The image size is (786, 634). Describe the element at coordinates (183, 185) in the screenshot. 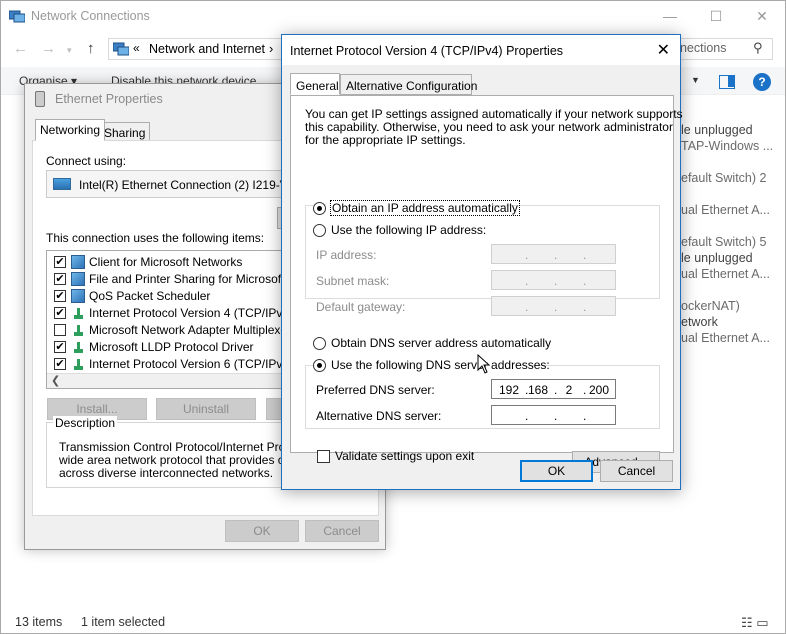

I see `adapter-name: Intel(R) Ethernet Connection (2) I219-V` at that location.